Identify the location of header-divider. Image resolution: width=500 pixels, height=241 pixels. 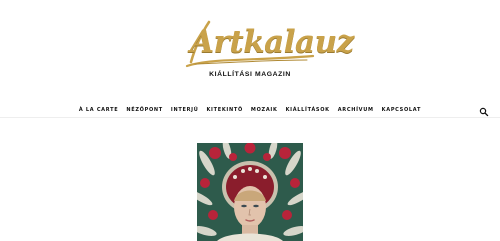
(250, 117).